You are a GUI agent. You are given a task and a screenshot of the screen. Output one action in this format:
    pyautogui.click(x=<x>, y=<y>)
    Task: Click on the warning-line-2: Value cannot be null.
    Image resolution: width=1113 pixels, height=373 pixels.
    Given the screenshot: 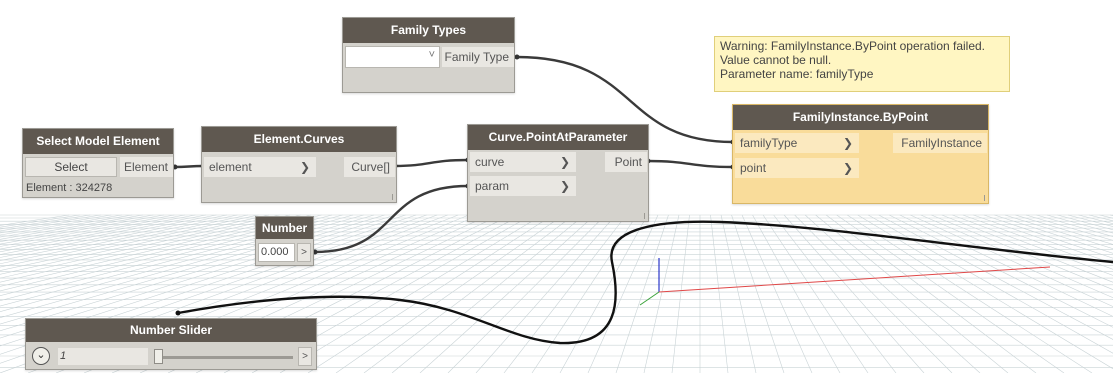 What is the action you would take?
    pyautogui.click(x=776, y=60)
    